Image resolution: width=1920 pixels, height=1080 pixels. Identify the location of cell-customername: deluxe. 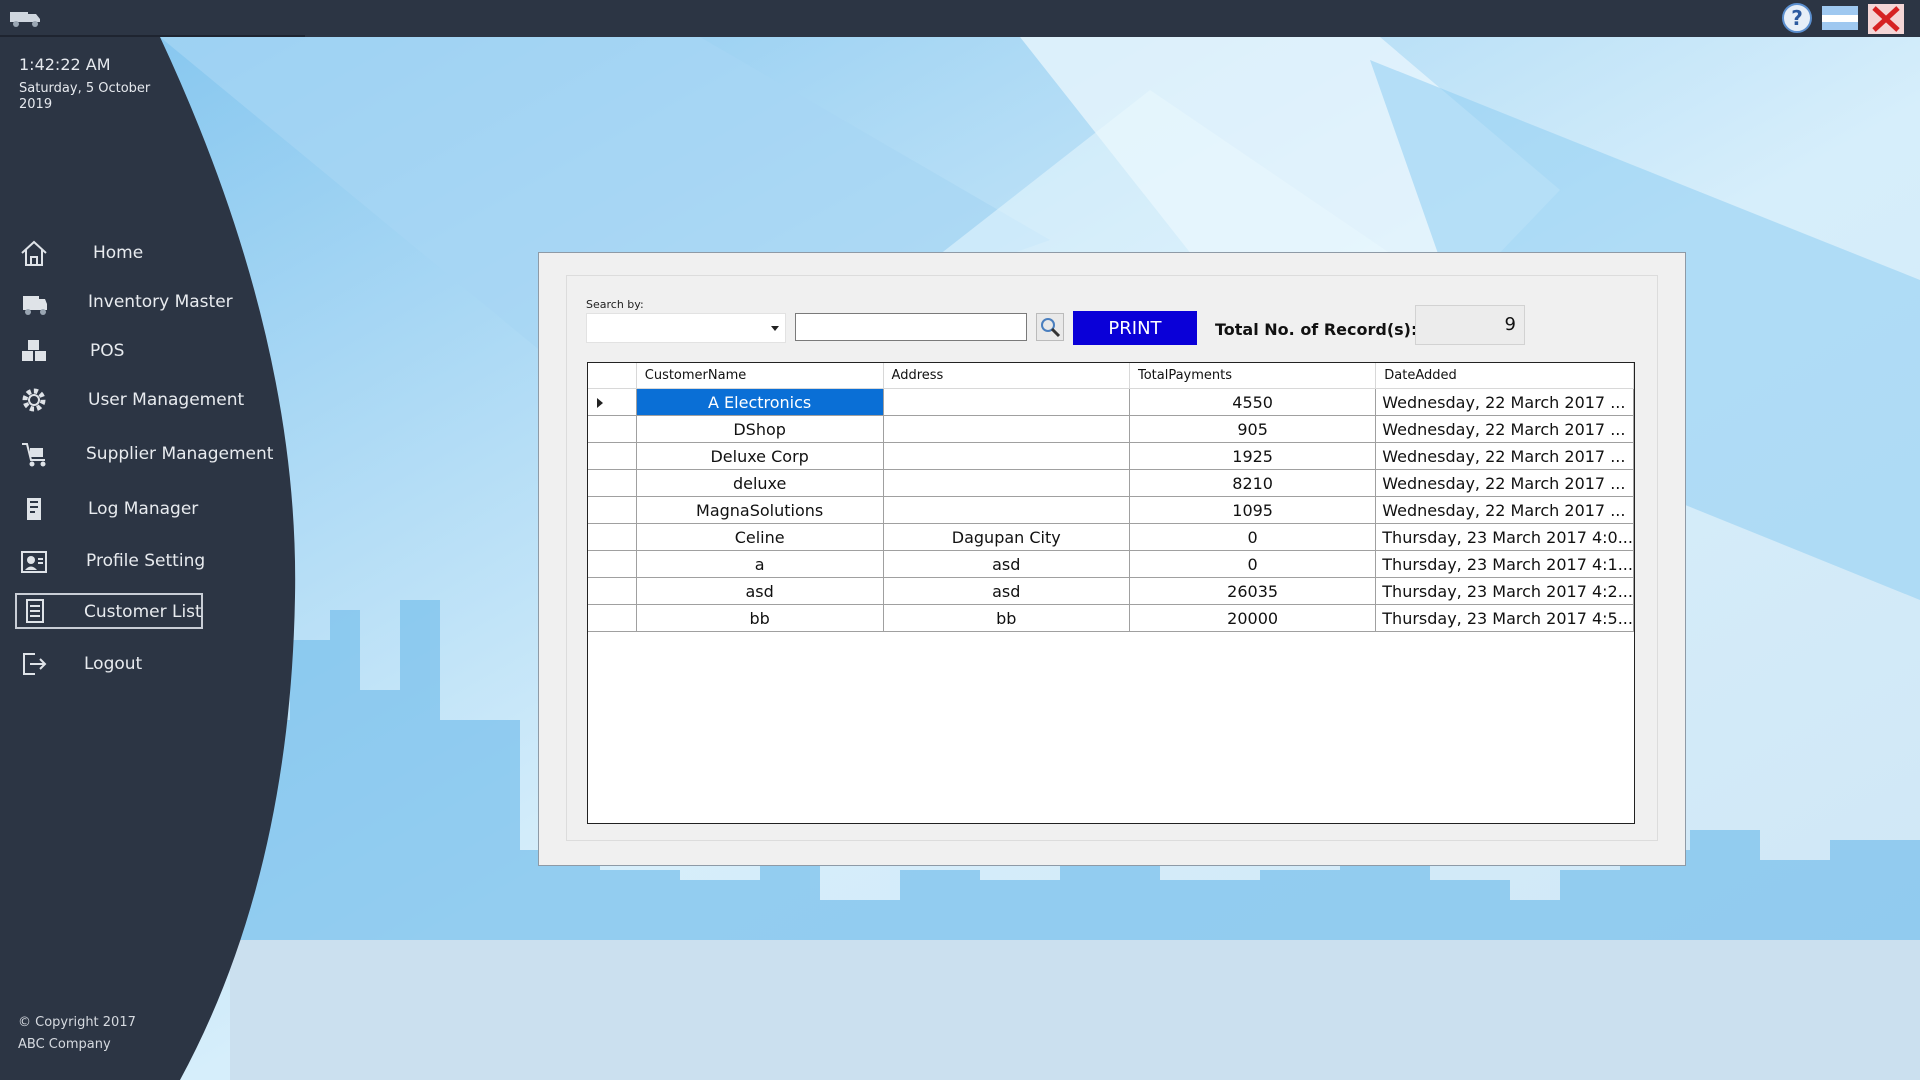
(760, 483).